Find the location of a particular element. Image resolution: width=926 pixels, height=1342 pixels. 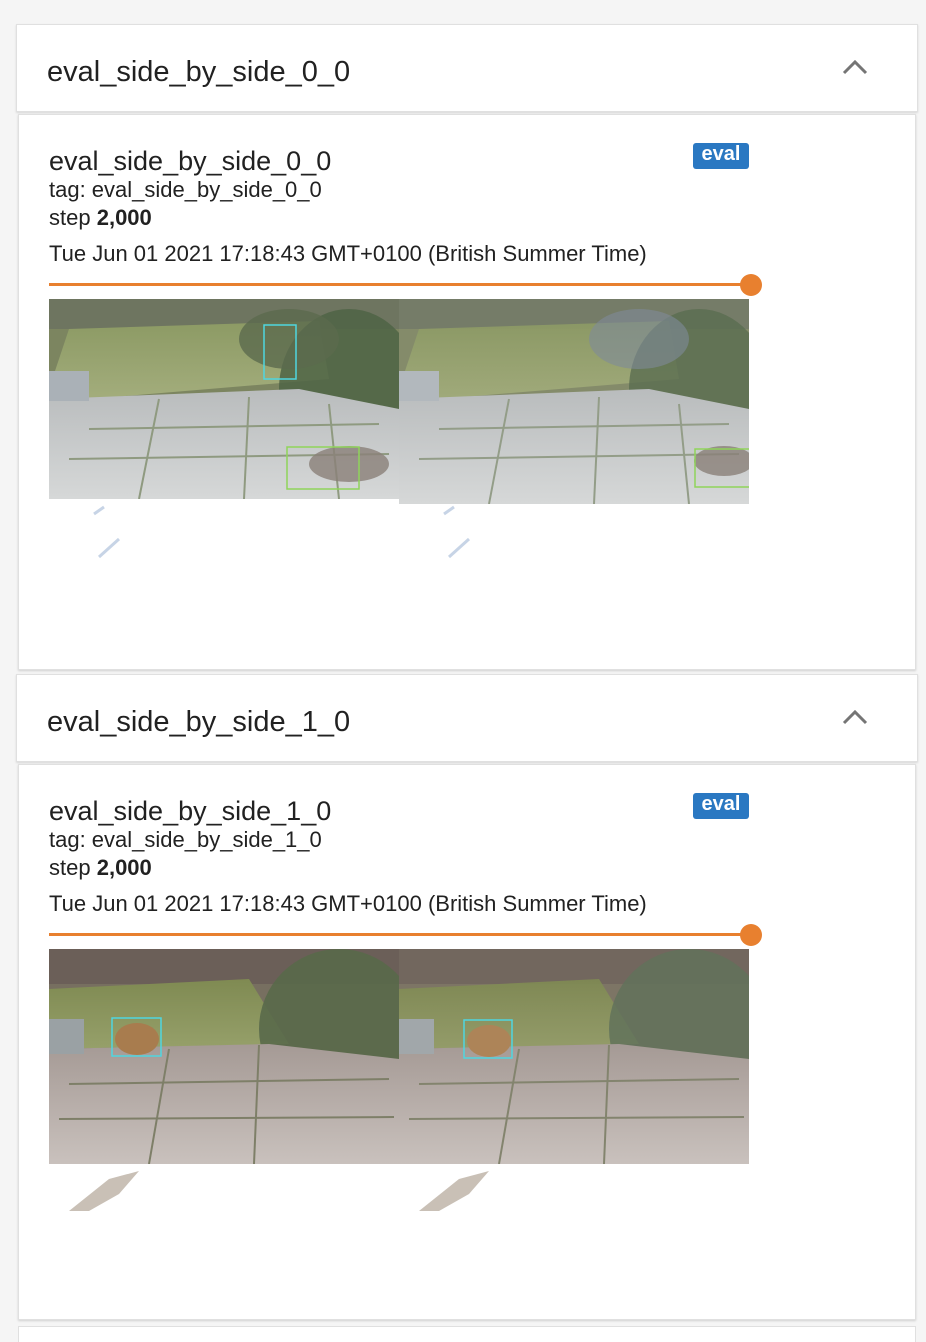

section-title: eval_side_by_side_1_0 is located at coordinates (199, 722).